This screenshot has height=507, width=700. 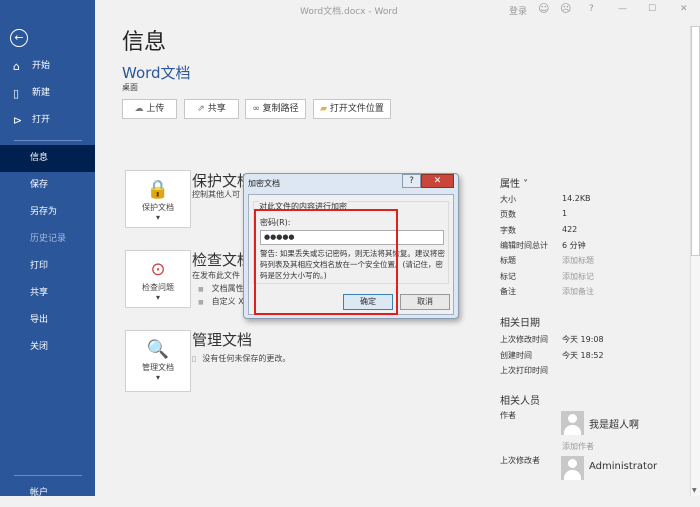 What do you see at coordinates (508, 291) in the screenshot?
I see `property-label: 备注` at bounding box center [508, 291].